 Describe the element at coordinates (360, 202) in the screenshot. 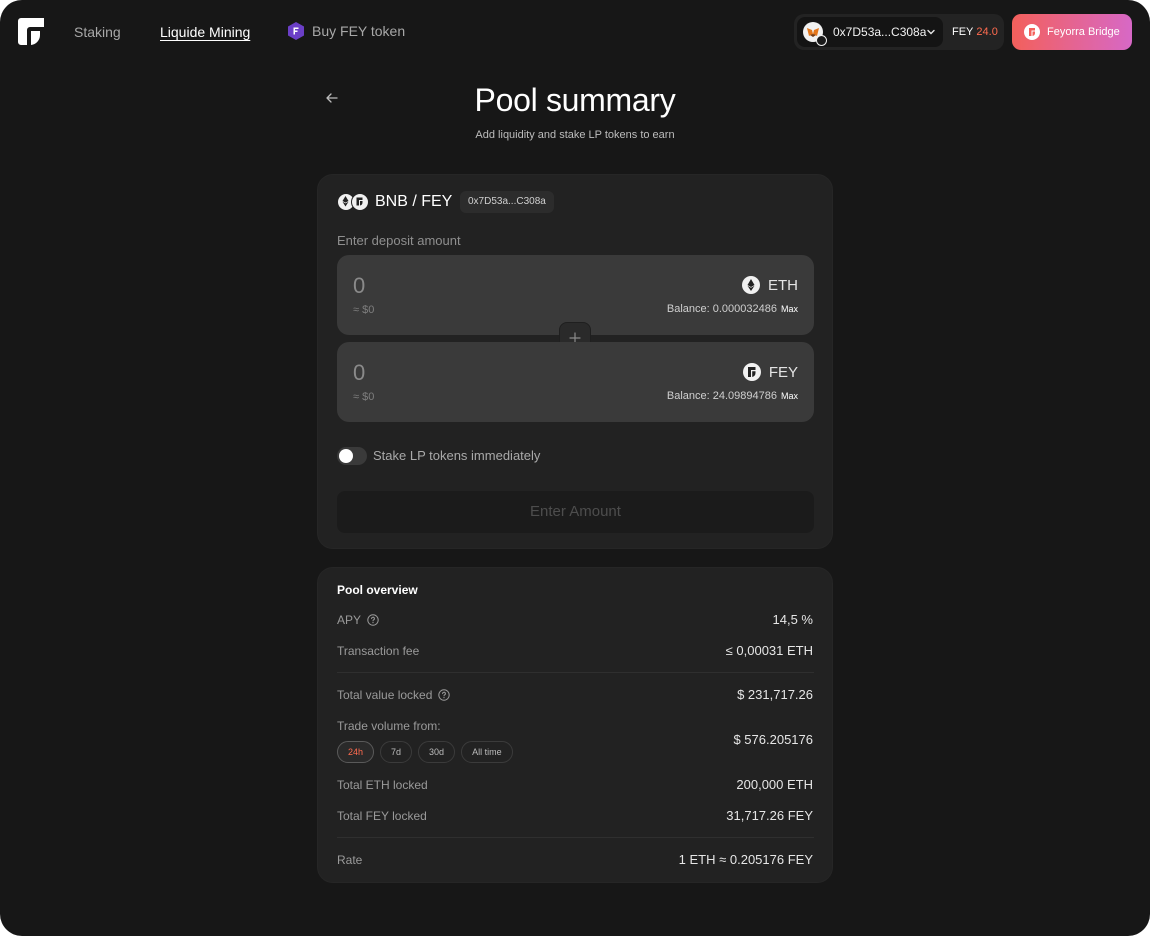

I see `fey-icon` at that location.